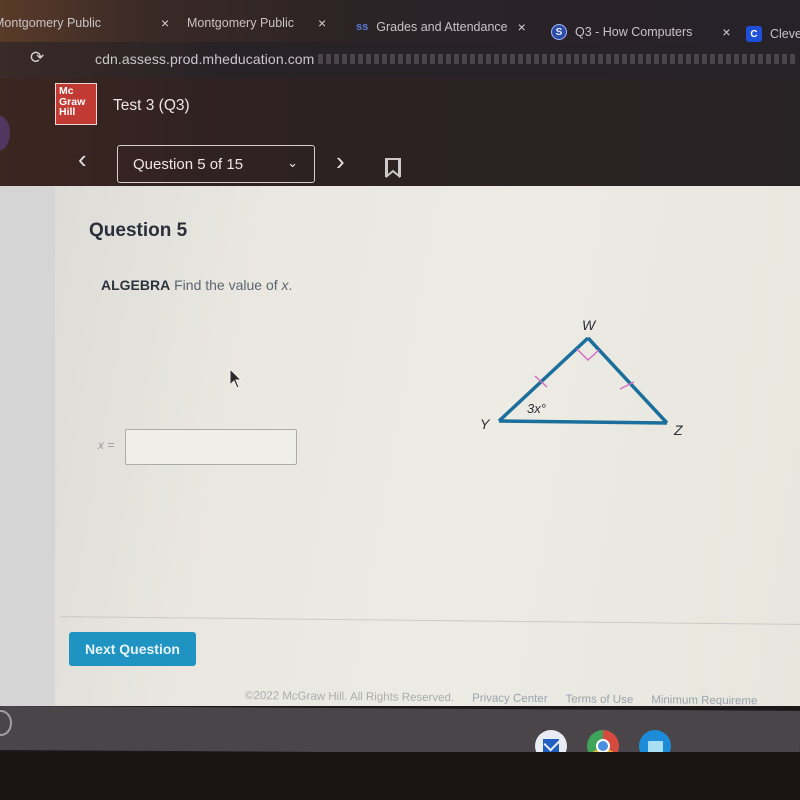 The width and height of the screenshot is (800, 800). Describe the element at coordinates (589, 325) in the screenshot. I see `vertex-w-label: W` at that location.